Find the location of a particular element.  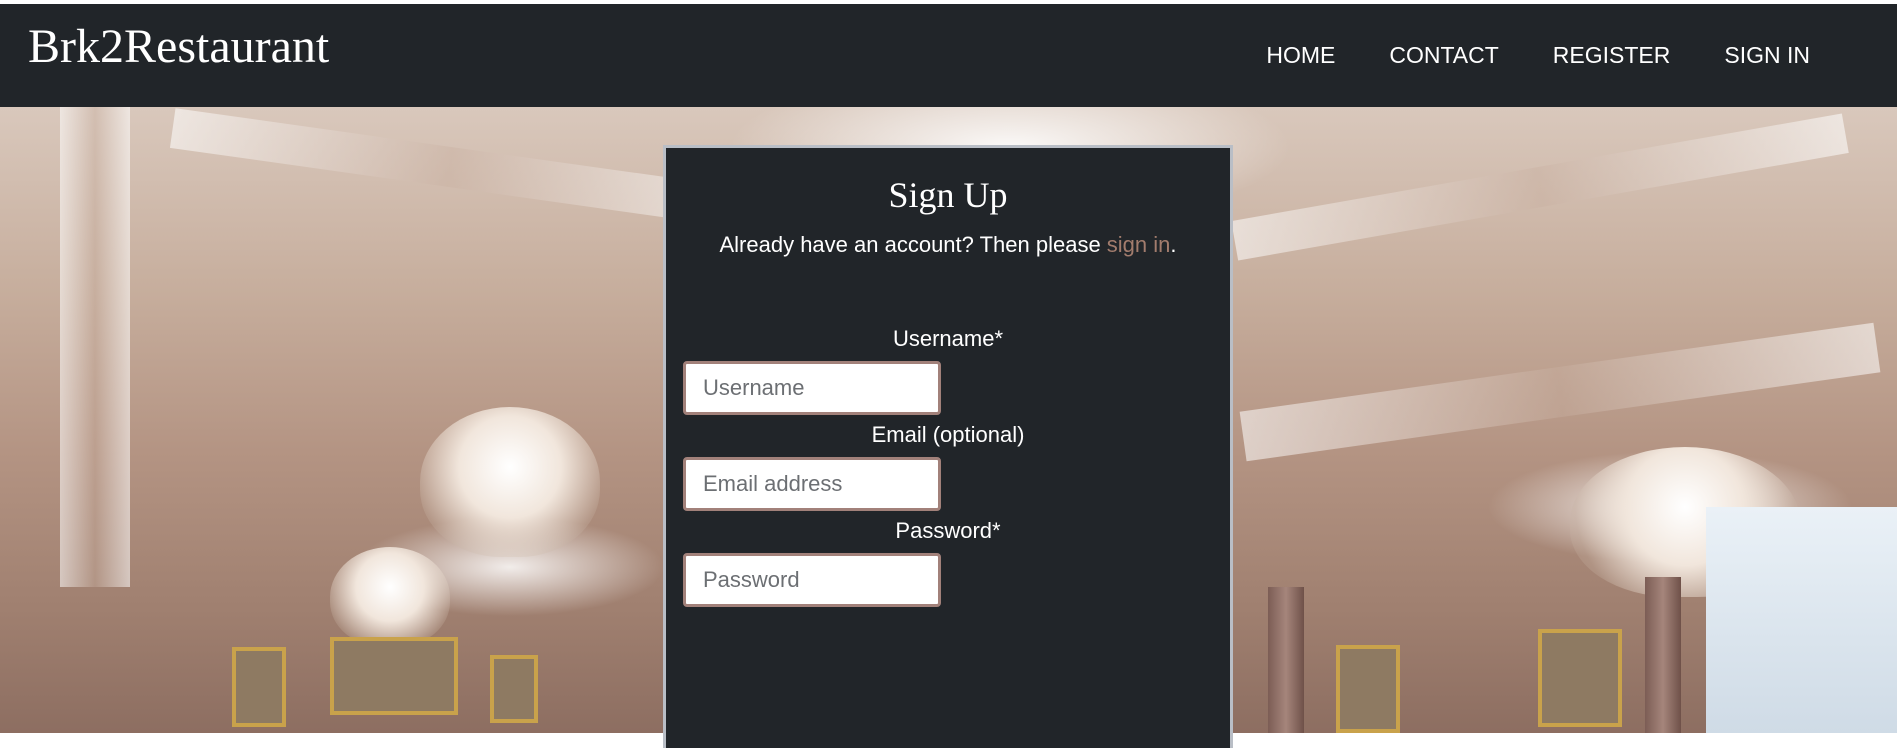

password-label: Password* is located at coordinates (948, 530).